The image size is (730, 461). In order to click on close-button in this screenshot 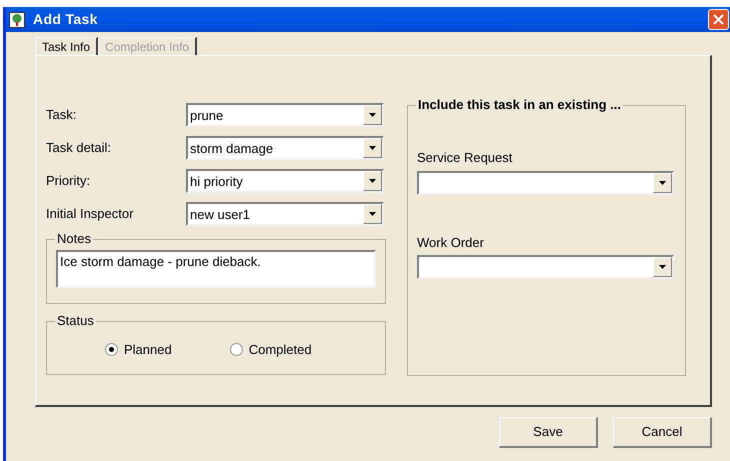, I will do `click(718, 19)`.